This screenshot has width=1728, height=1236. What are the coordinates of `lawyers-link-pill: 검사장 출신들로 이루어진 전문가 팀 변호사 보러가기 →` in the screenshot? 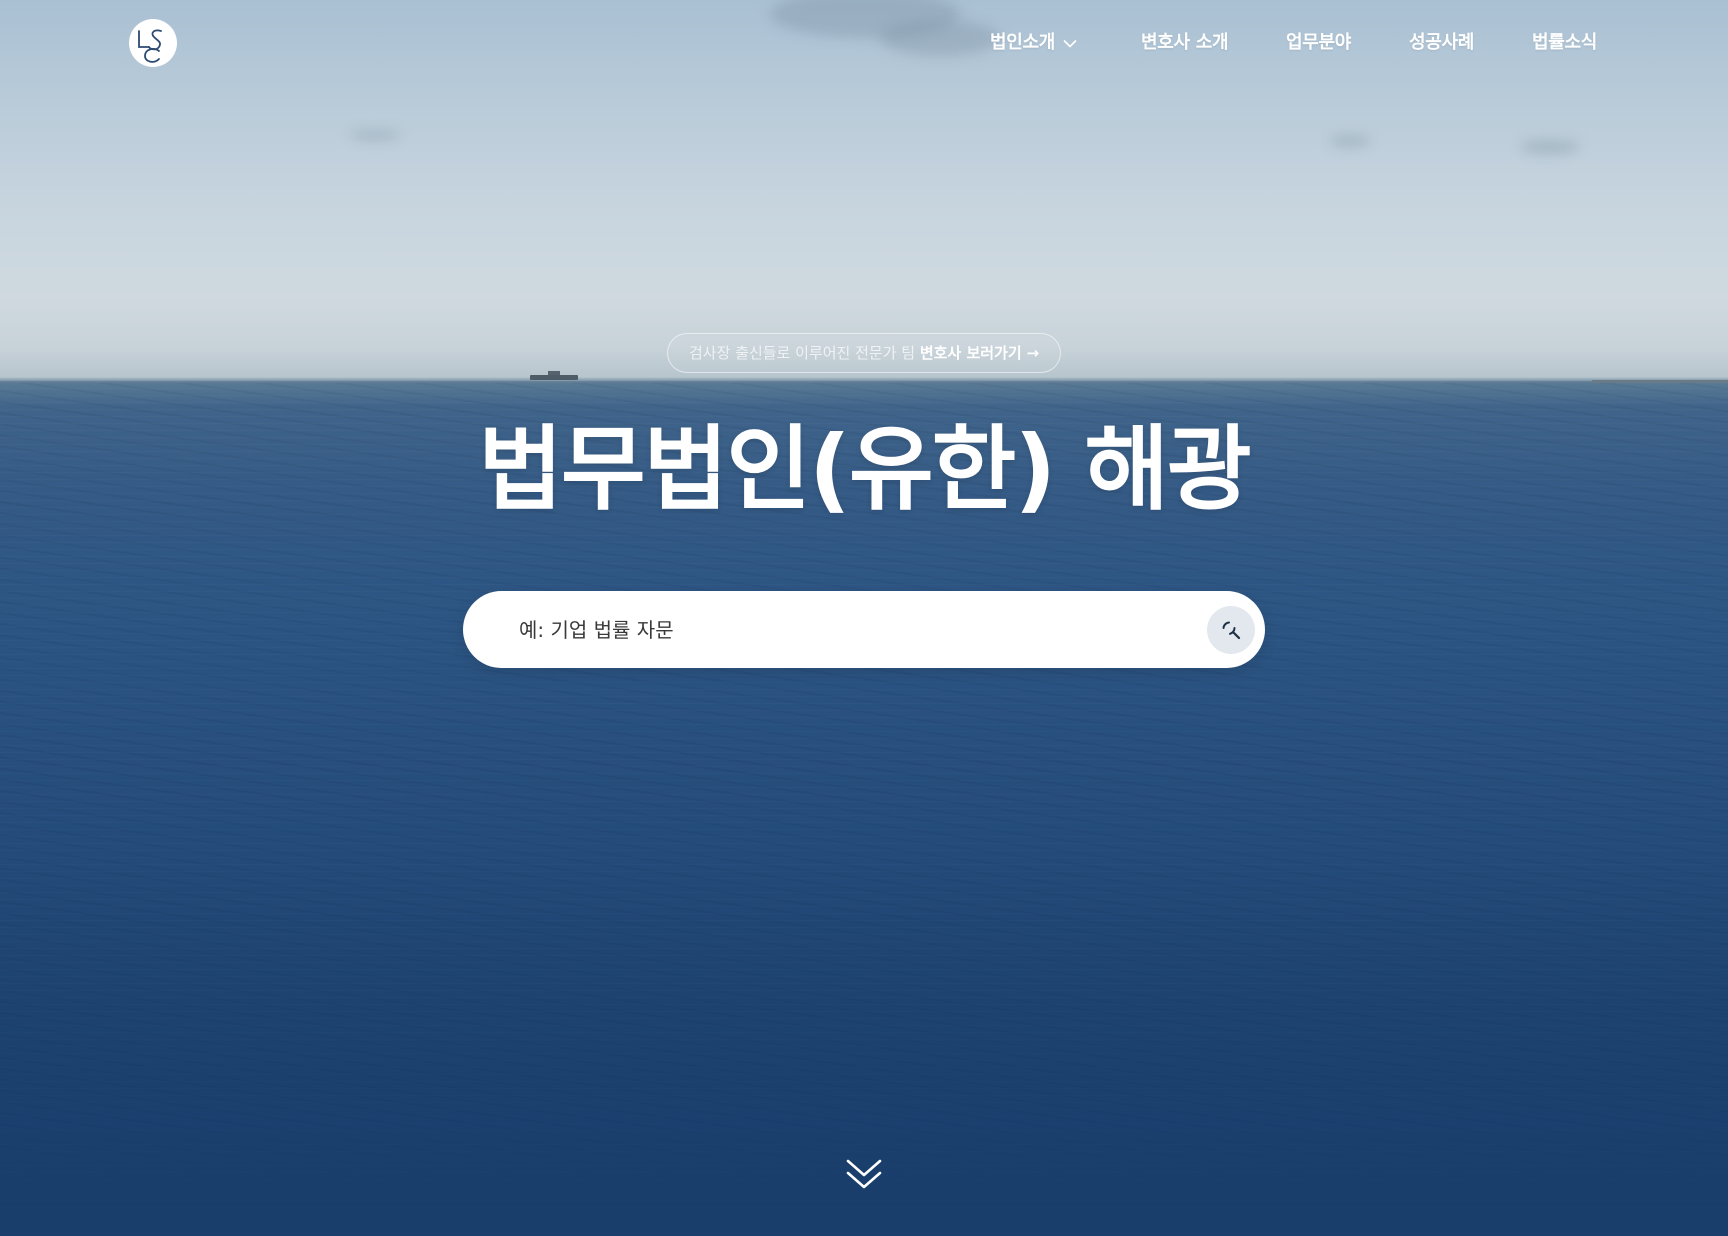 It's located at (864, 353).